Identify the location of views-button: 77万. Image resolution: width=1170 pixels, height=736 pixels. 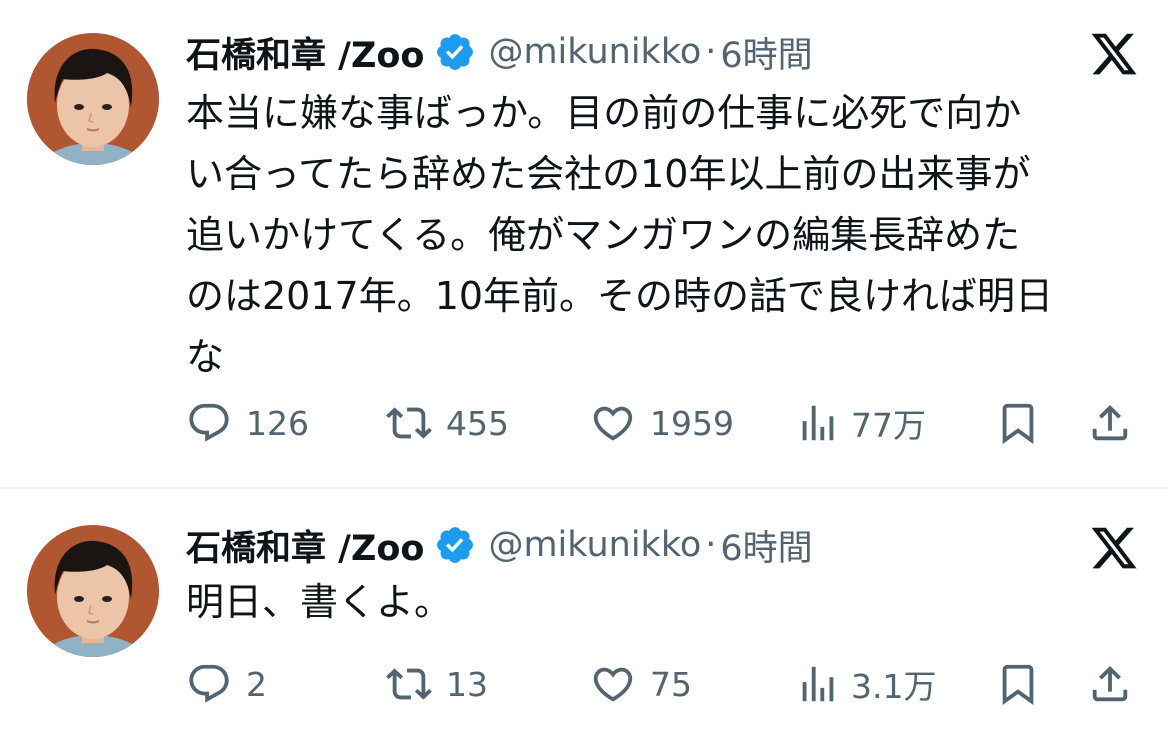
(860, 423).